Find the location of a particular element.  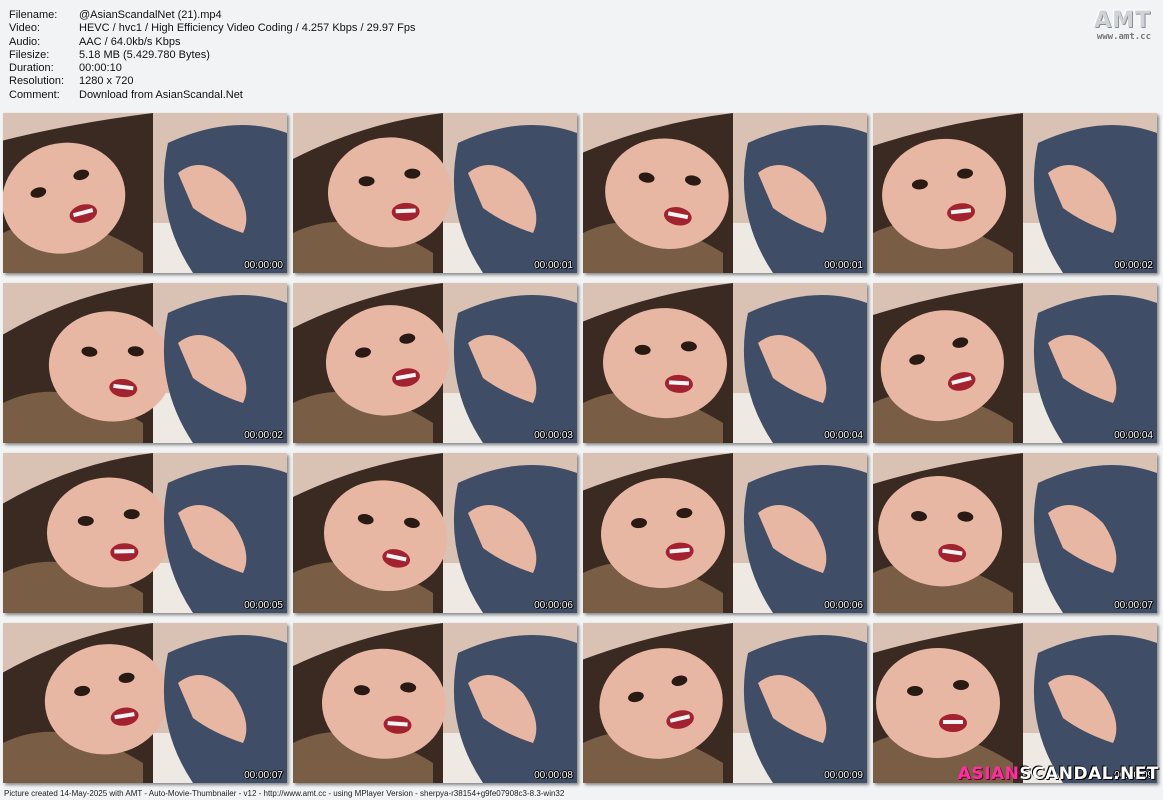

info-value: 00:00:10 is located at coordinates (100, 68).